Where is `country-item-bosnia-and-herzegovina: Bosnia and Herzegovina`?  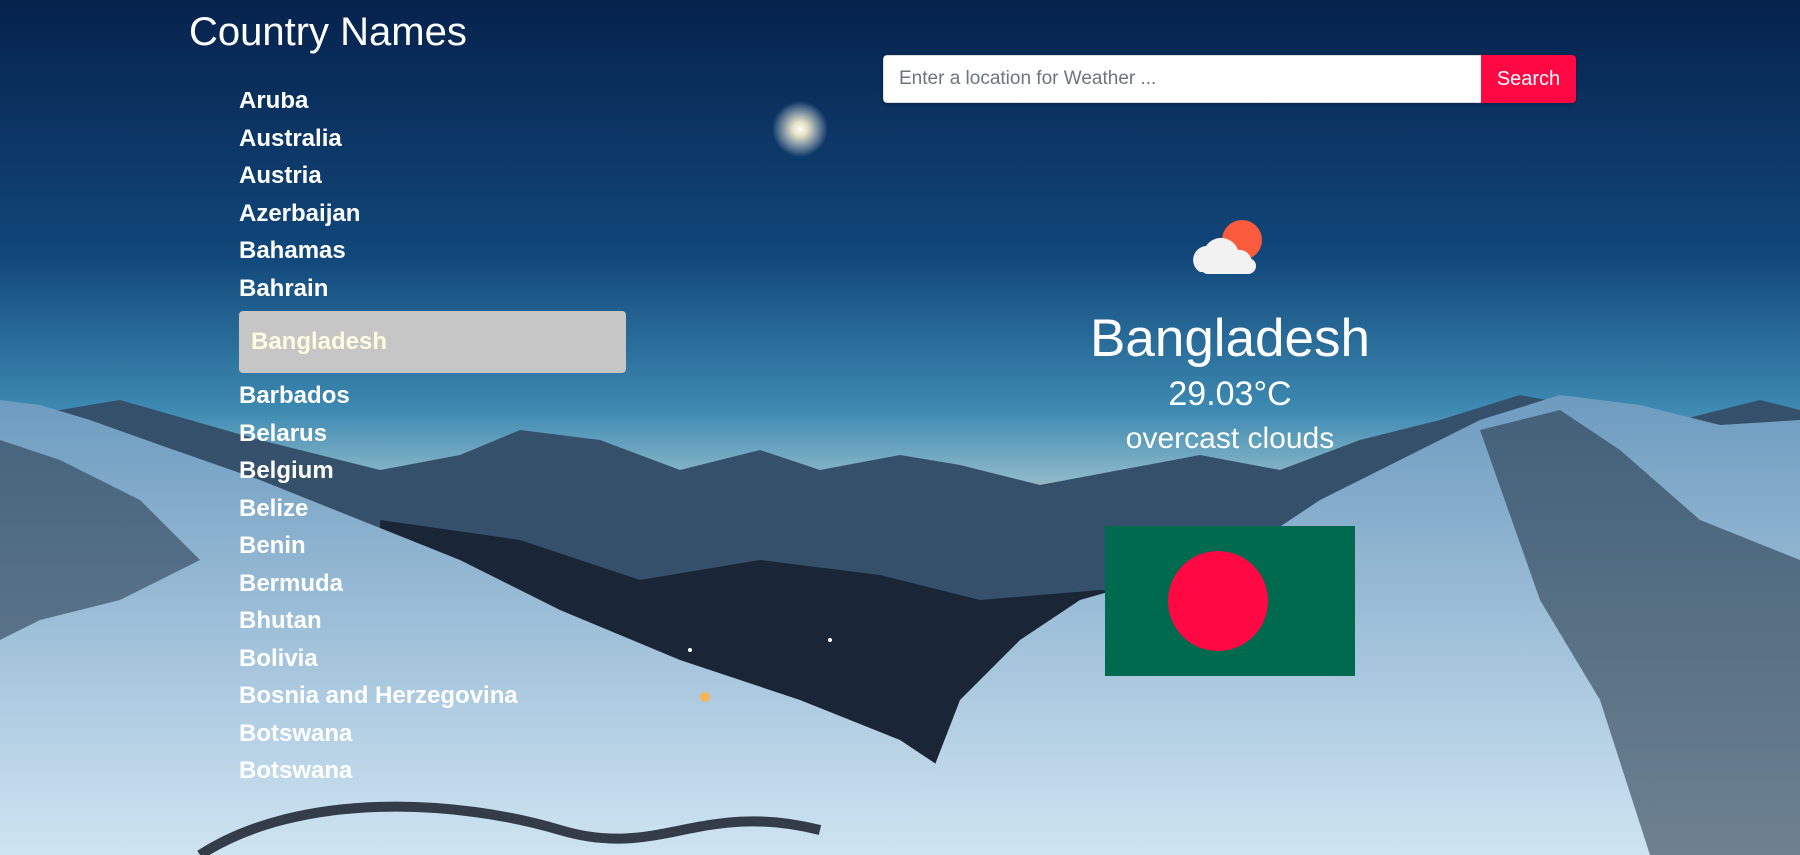
country-item-bosnia-and-herzegovina: Bosnia and Herzegovina is located at coordinates (432, 696).